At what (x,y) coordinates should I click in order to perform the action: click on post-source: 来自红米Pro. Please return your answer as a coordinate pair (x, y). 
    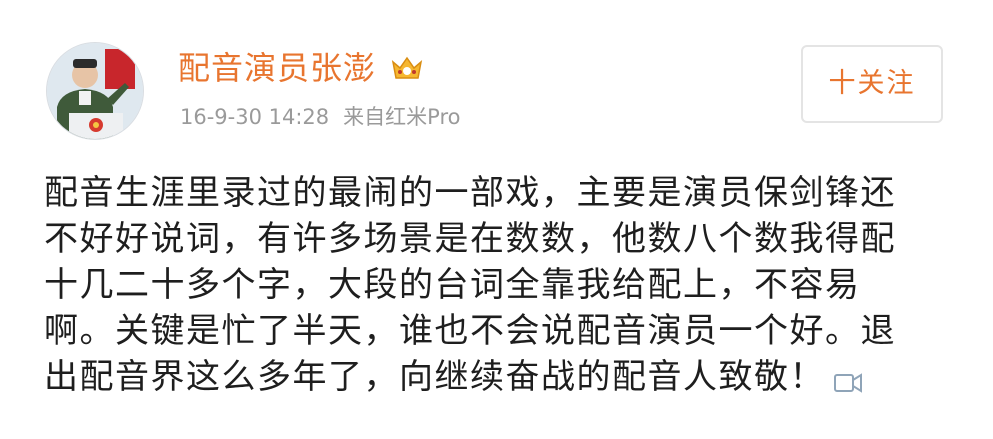
    Looking at the image, I should click on (401, 117).